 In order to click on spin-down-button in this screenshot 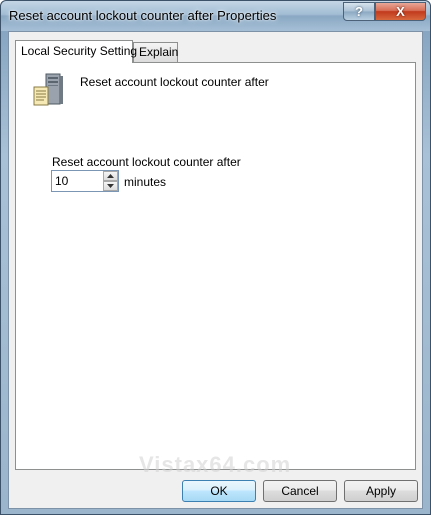, I will do `click(110, 186)`.